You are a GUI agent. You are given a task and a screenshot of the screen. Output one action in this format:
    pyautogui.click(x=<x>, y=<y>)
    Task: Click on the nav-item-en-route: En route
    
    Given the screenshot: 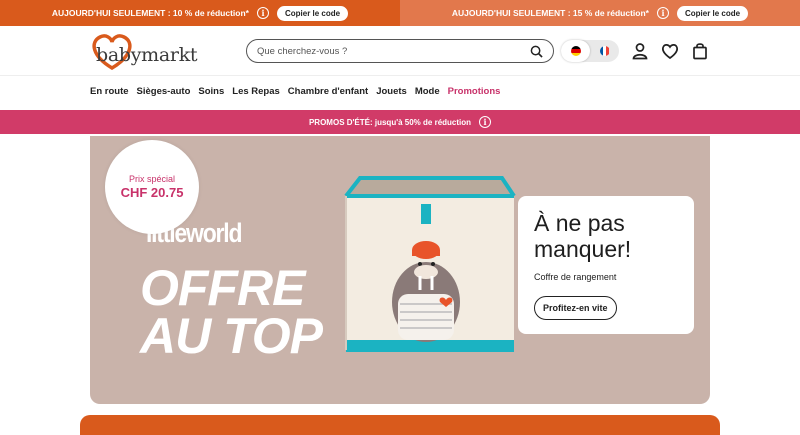 What is the action you would take?
    pyautogui.click(x=109, y=91)
    